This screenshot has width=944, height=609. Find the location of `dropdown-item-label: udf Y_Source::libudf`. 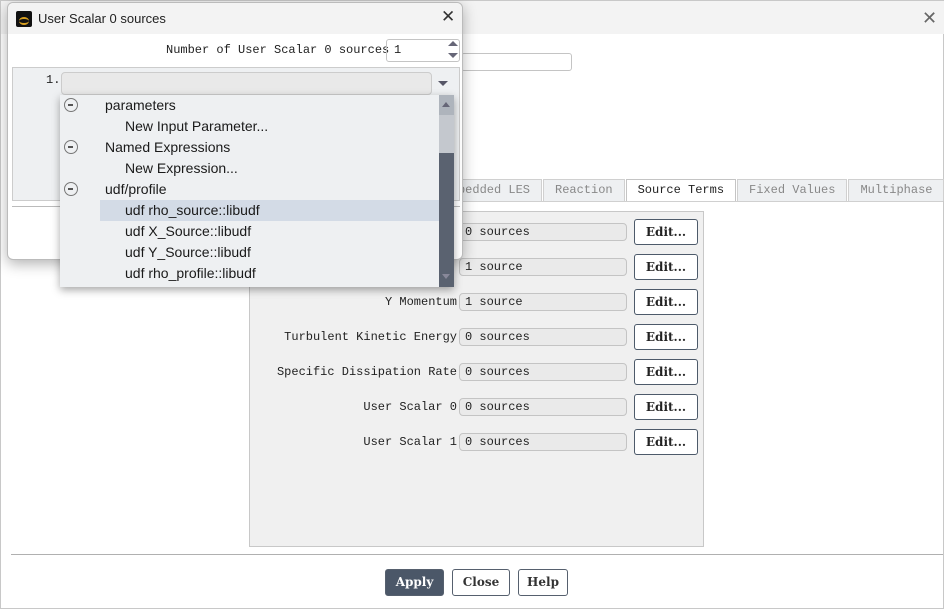

dropdown-item-label: udf Y_Source::libudf is located at coordinates (188, 252).